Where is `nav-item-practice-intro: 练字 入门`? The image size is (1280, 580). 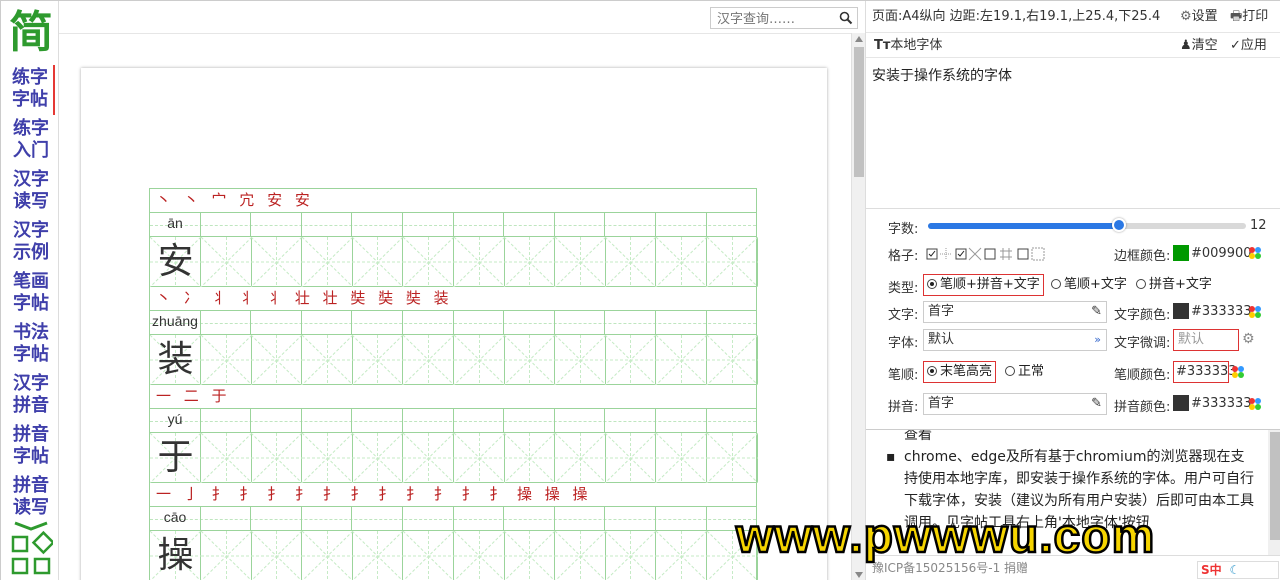
nav-item-practice-intro: 练字 入门 is located at coordinates (31, 141).